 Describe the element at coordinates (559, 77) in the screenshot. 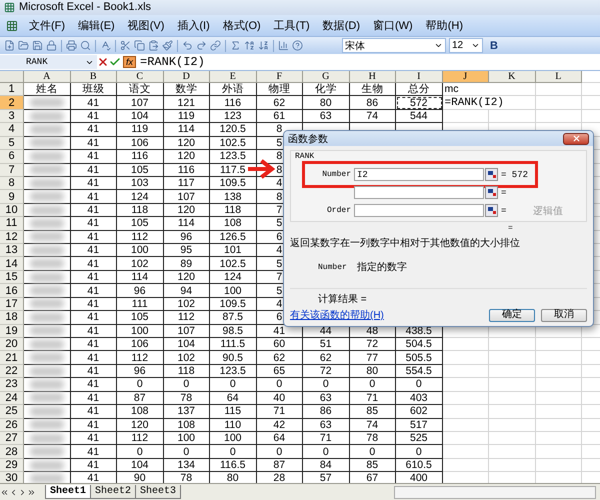

I see `column-header: L` at that location.